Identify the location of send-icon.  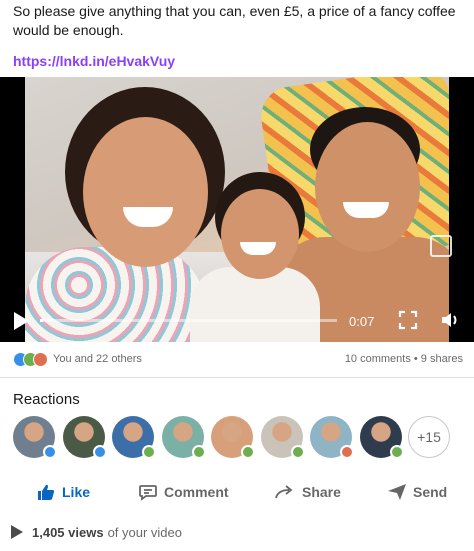
(397, 492).